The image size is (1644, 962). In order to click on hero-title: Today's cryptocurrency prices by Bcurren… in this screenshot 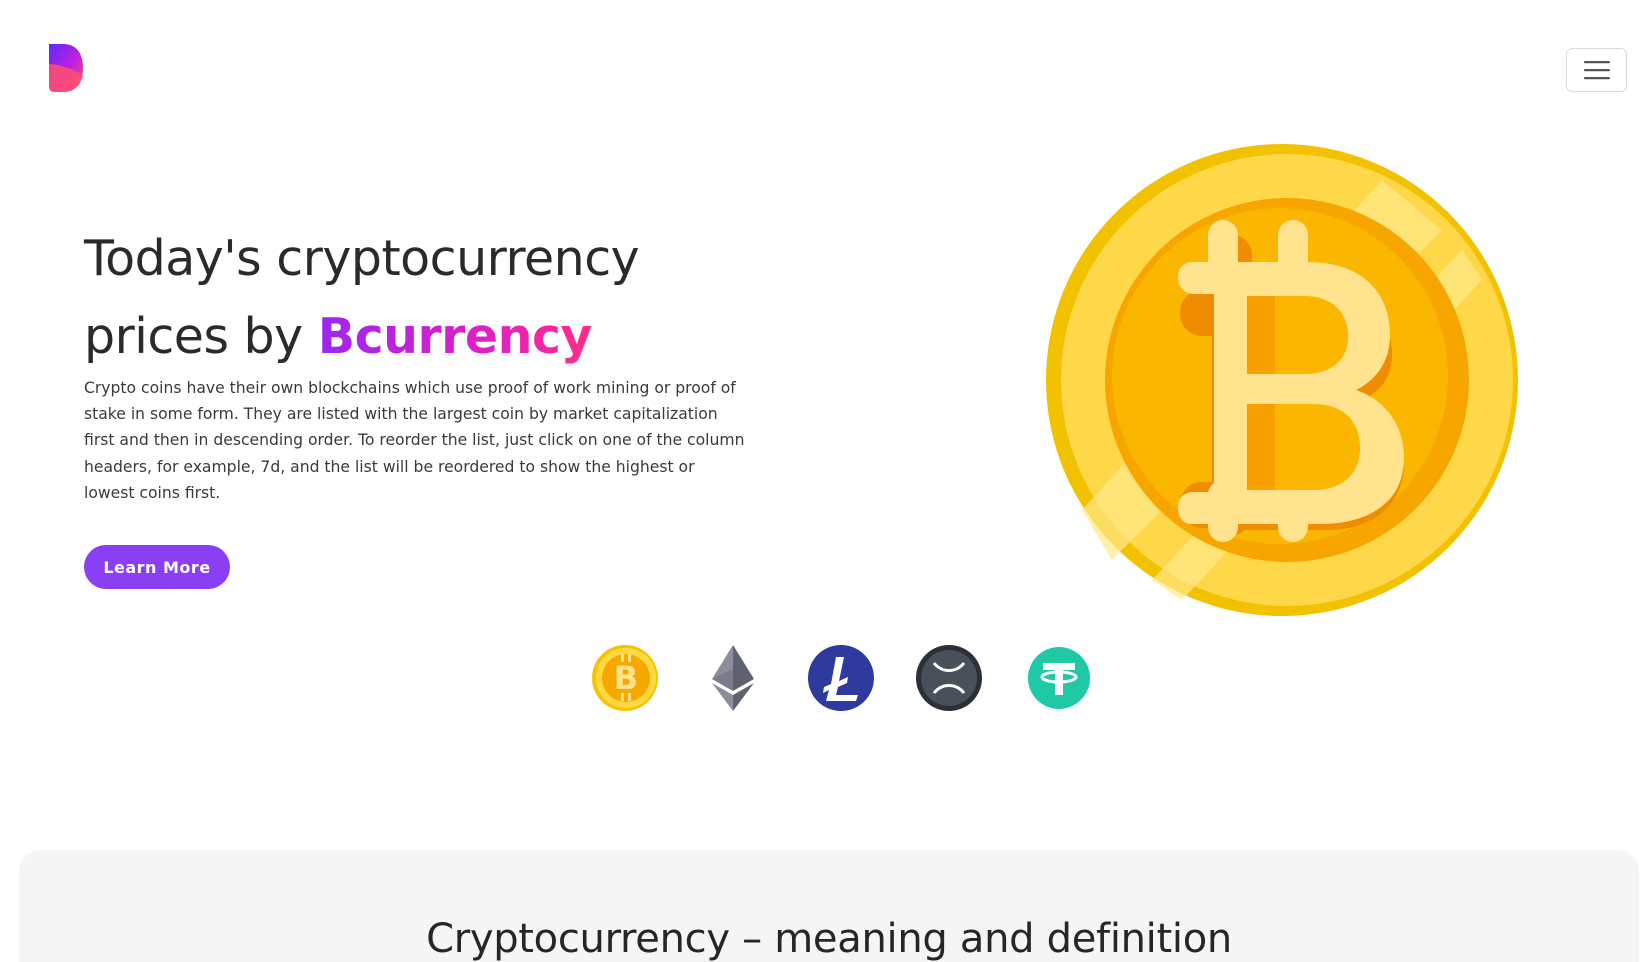, I will do `click(444, 298)`.